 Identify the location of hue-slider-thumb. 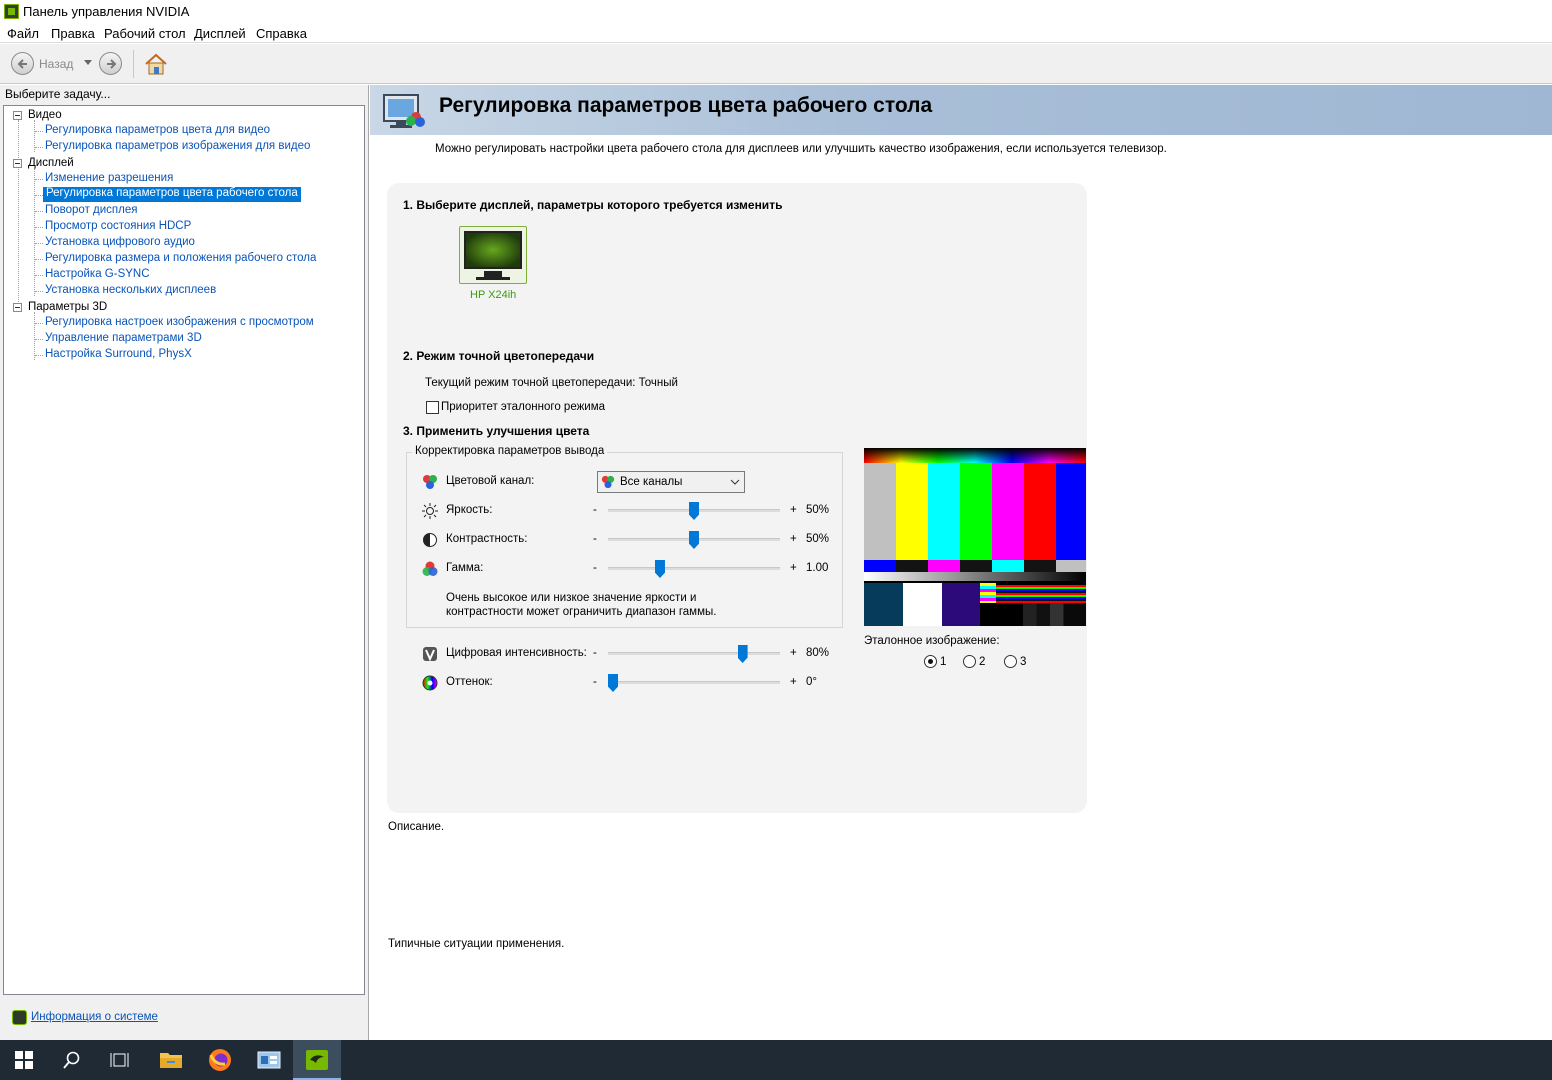
(613, 683).